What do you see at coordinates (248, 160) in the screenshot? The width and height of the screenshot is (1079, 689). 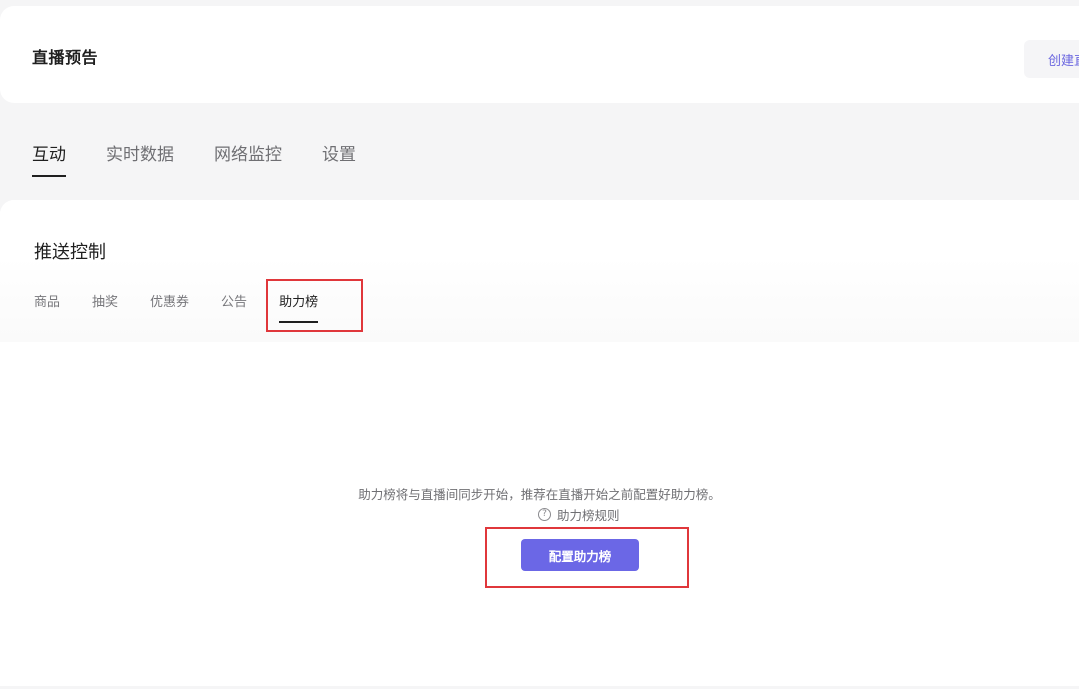 I see `tab-network-monitor: 网络监控` at bounding box center [248, 160].